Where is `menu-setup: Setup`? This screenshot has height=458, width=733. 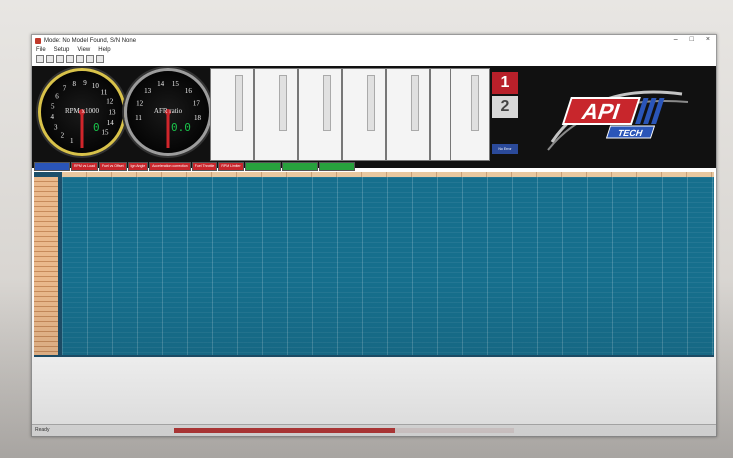
menu-setup: Setup is located at coordinates (62, 51).